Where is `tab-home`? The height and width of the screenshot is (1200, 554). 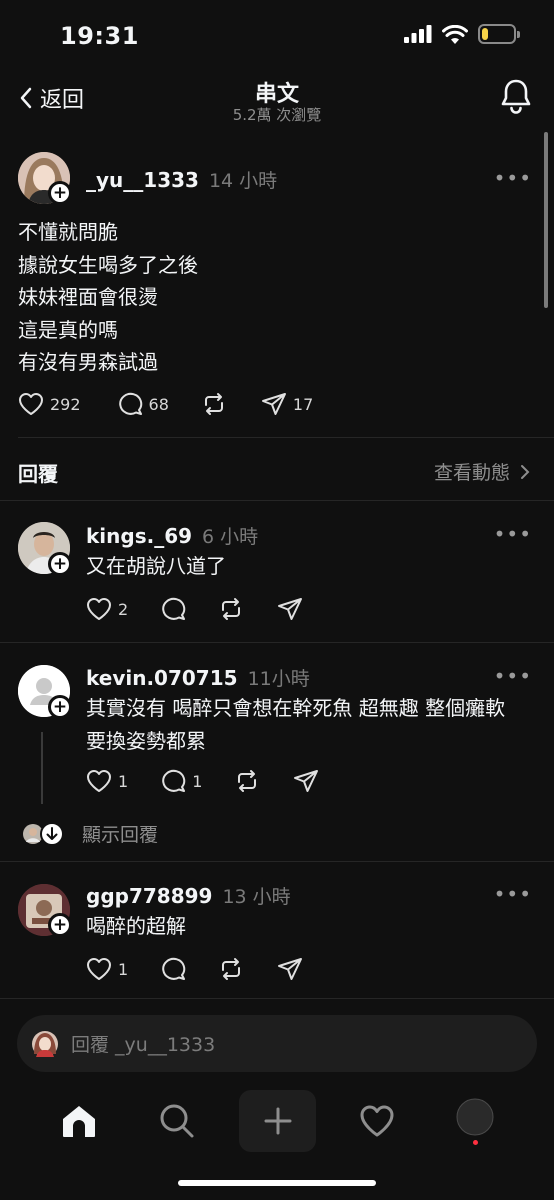
tab-home is located at coordinates (79, 1121).